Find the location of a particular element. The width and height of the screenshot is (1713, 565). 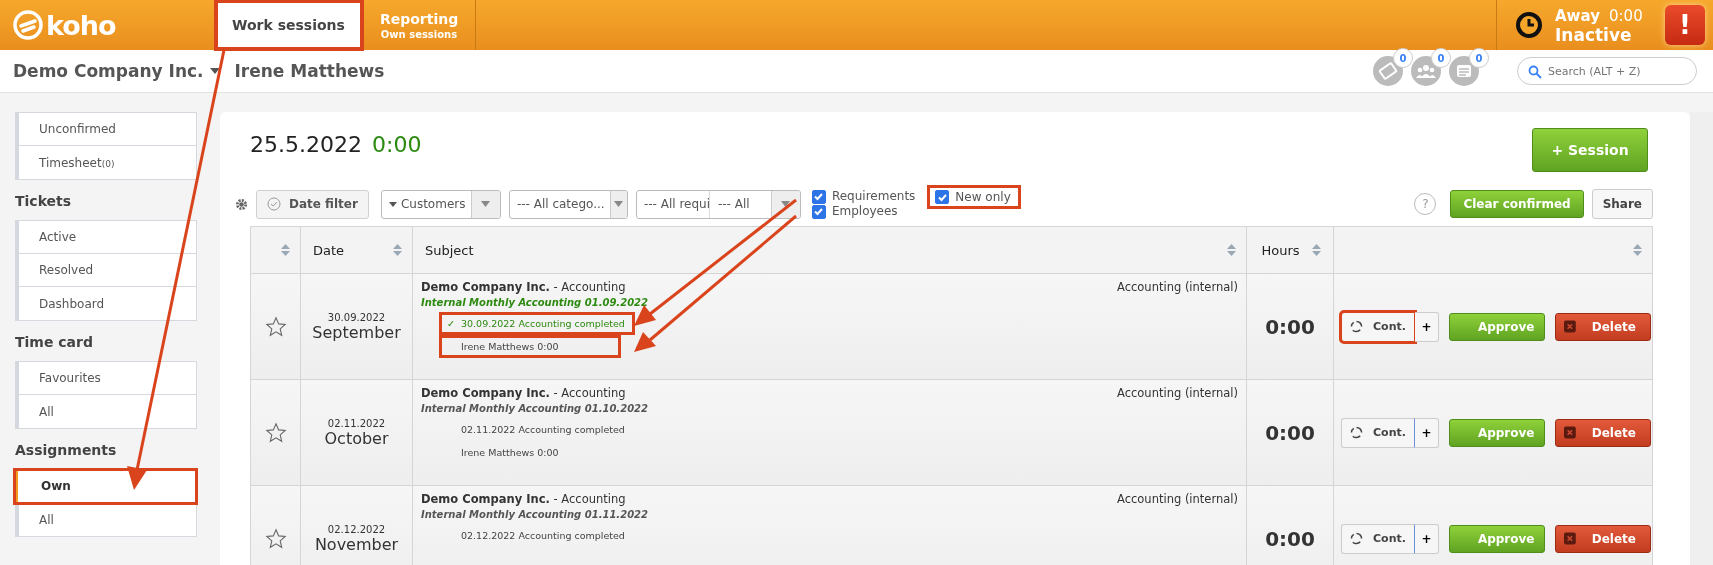

search-field: Search (ALT + Z) is located at coordinates (1607, 71).